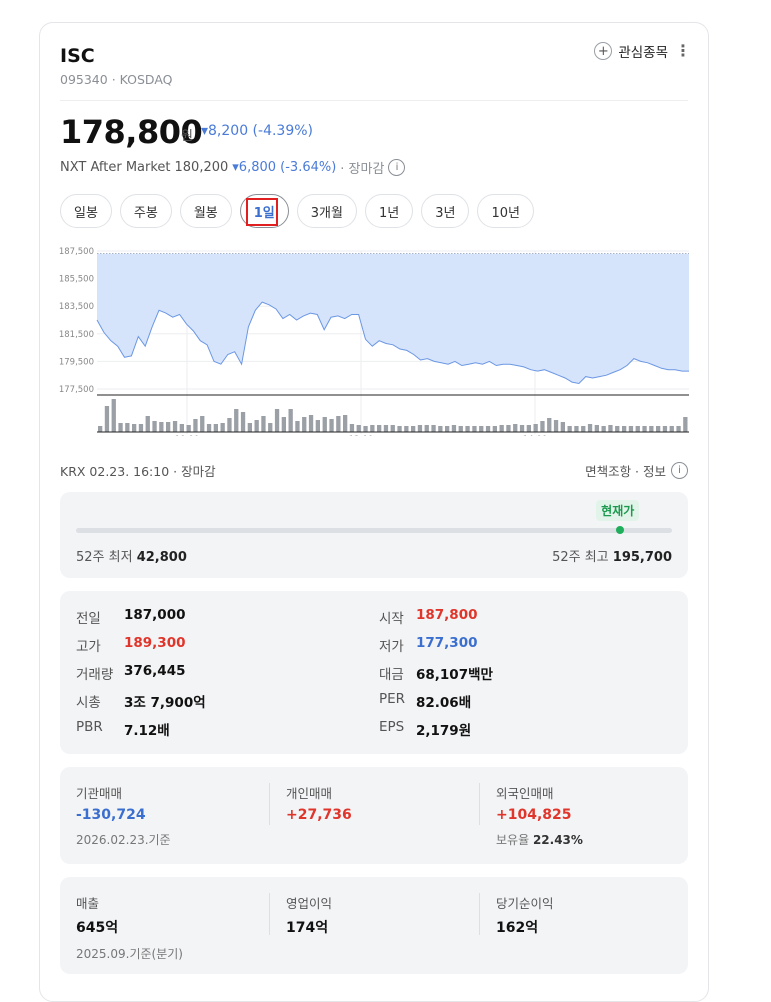 Image resolution: width=771 pixels, height=1002 pixels. I want to click on favorite-button: + 관심종목, so click(631, 51).